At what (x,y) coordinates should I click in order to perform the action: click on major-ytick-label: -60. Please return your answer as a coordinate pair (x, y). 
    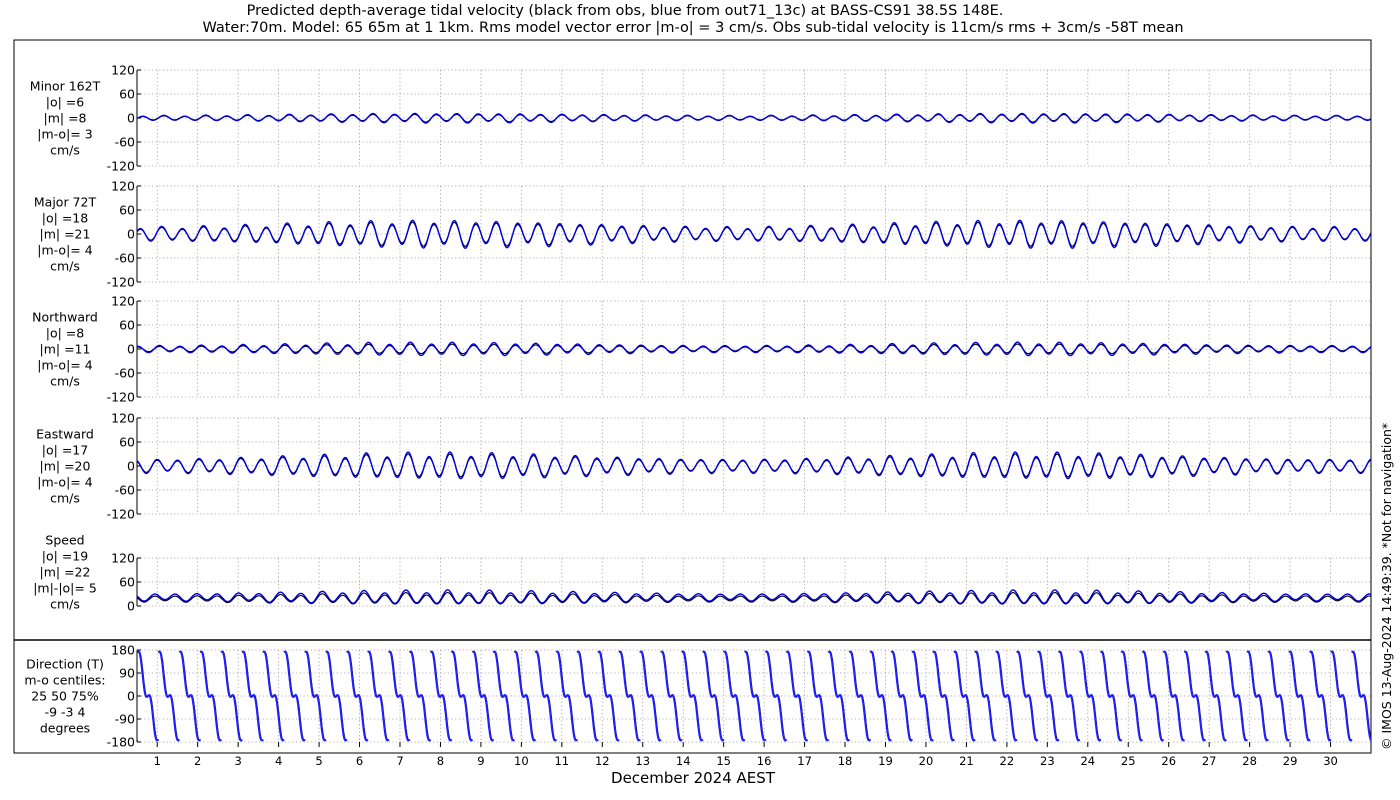
    Looking at the image, I should click on (125, 258).